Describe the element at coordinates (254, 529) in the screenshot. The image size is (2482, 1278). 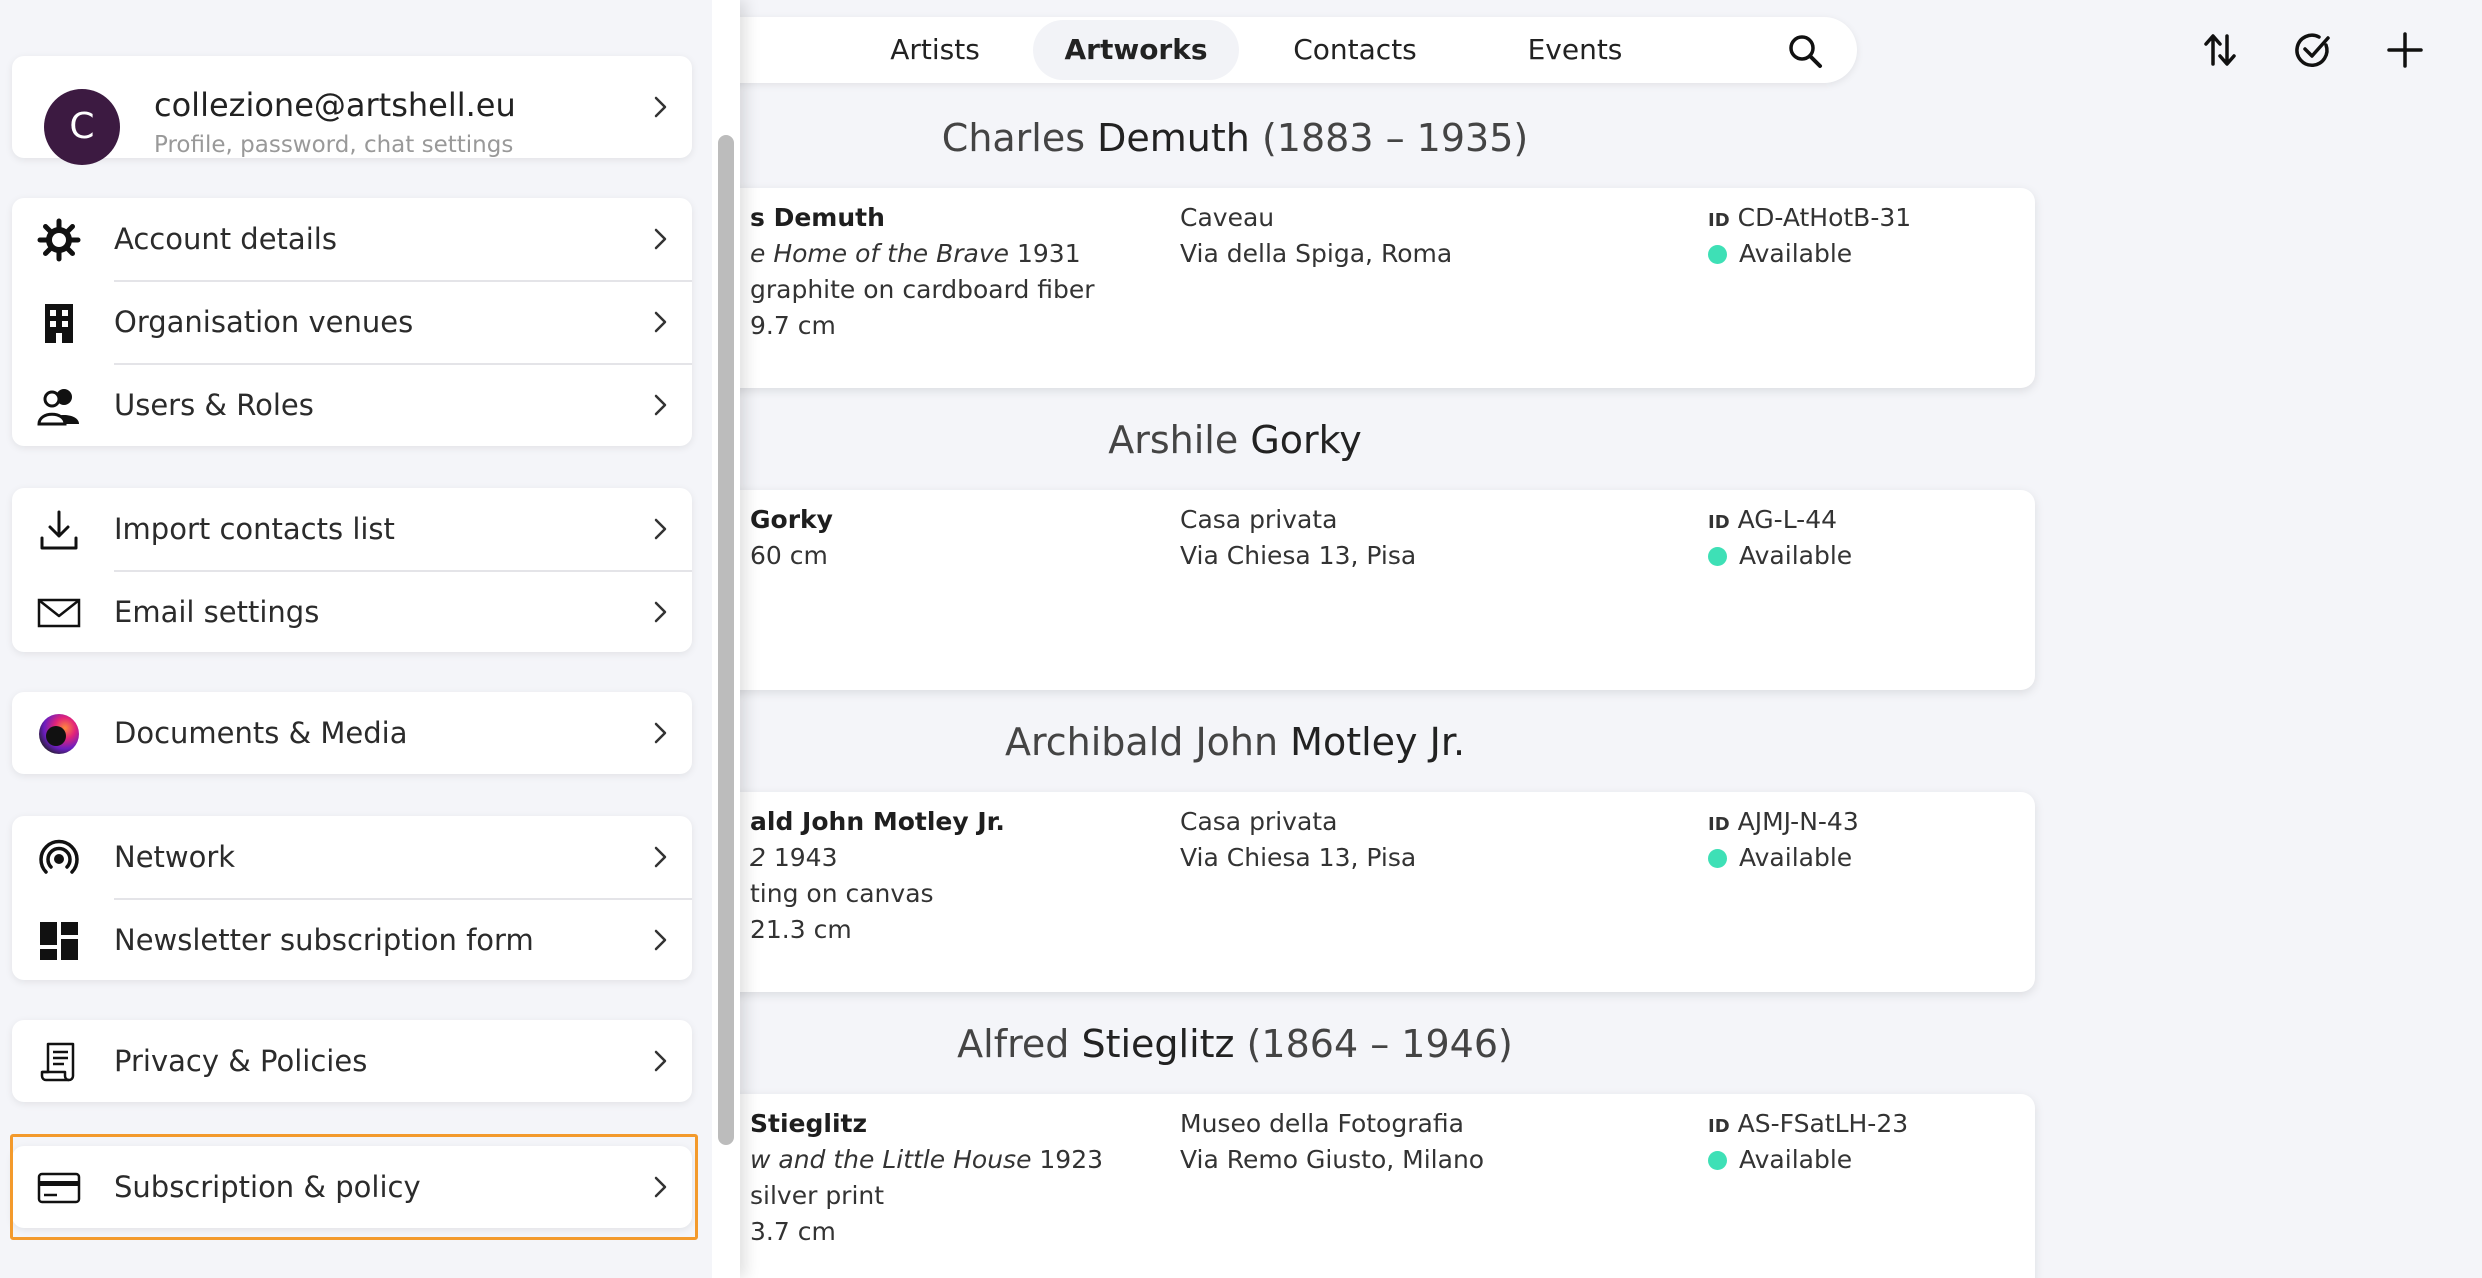
I see `menu-item-label: Import contacts list` at that location.